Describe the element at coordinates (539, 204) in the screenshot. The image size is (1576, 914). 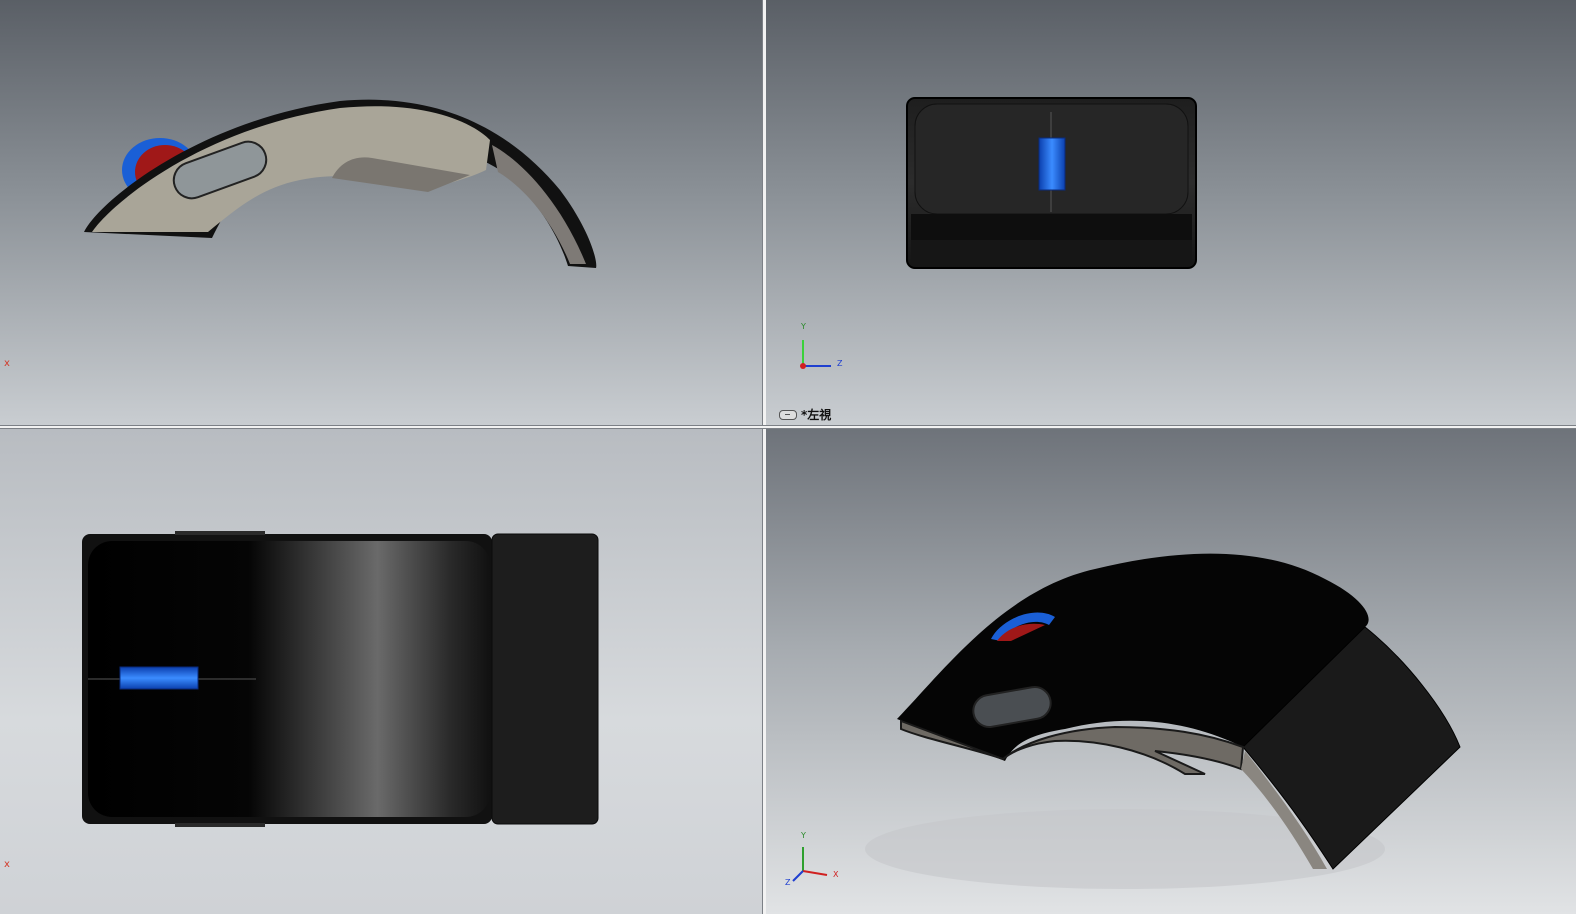
I see `hinge-flap` at that location.